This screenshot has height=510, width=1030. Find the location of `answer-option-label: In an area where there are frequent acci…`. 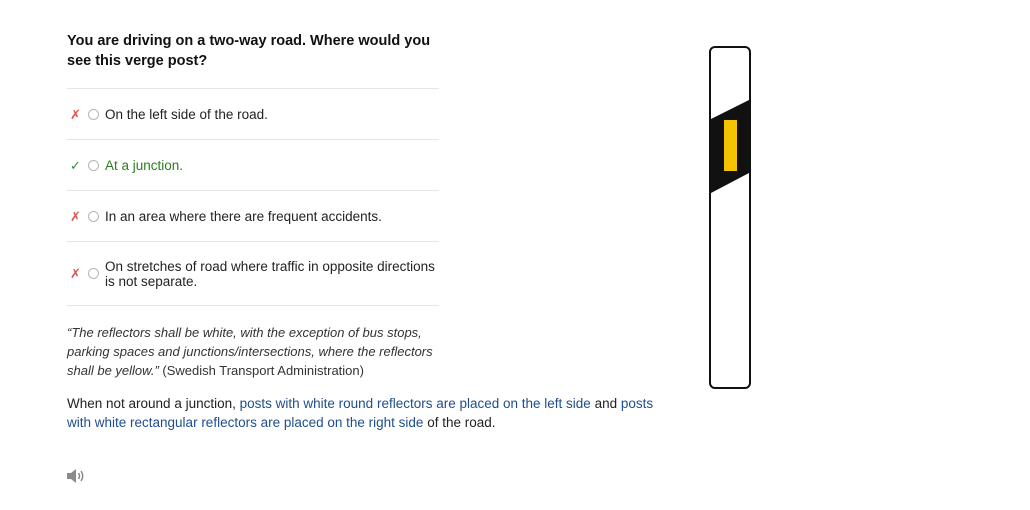

answer-option-label: In an area where there are frequent acci… is located at coordinates (243, 216).